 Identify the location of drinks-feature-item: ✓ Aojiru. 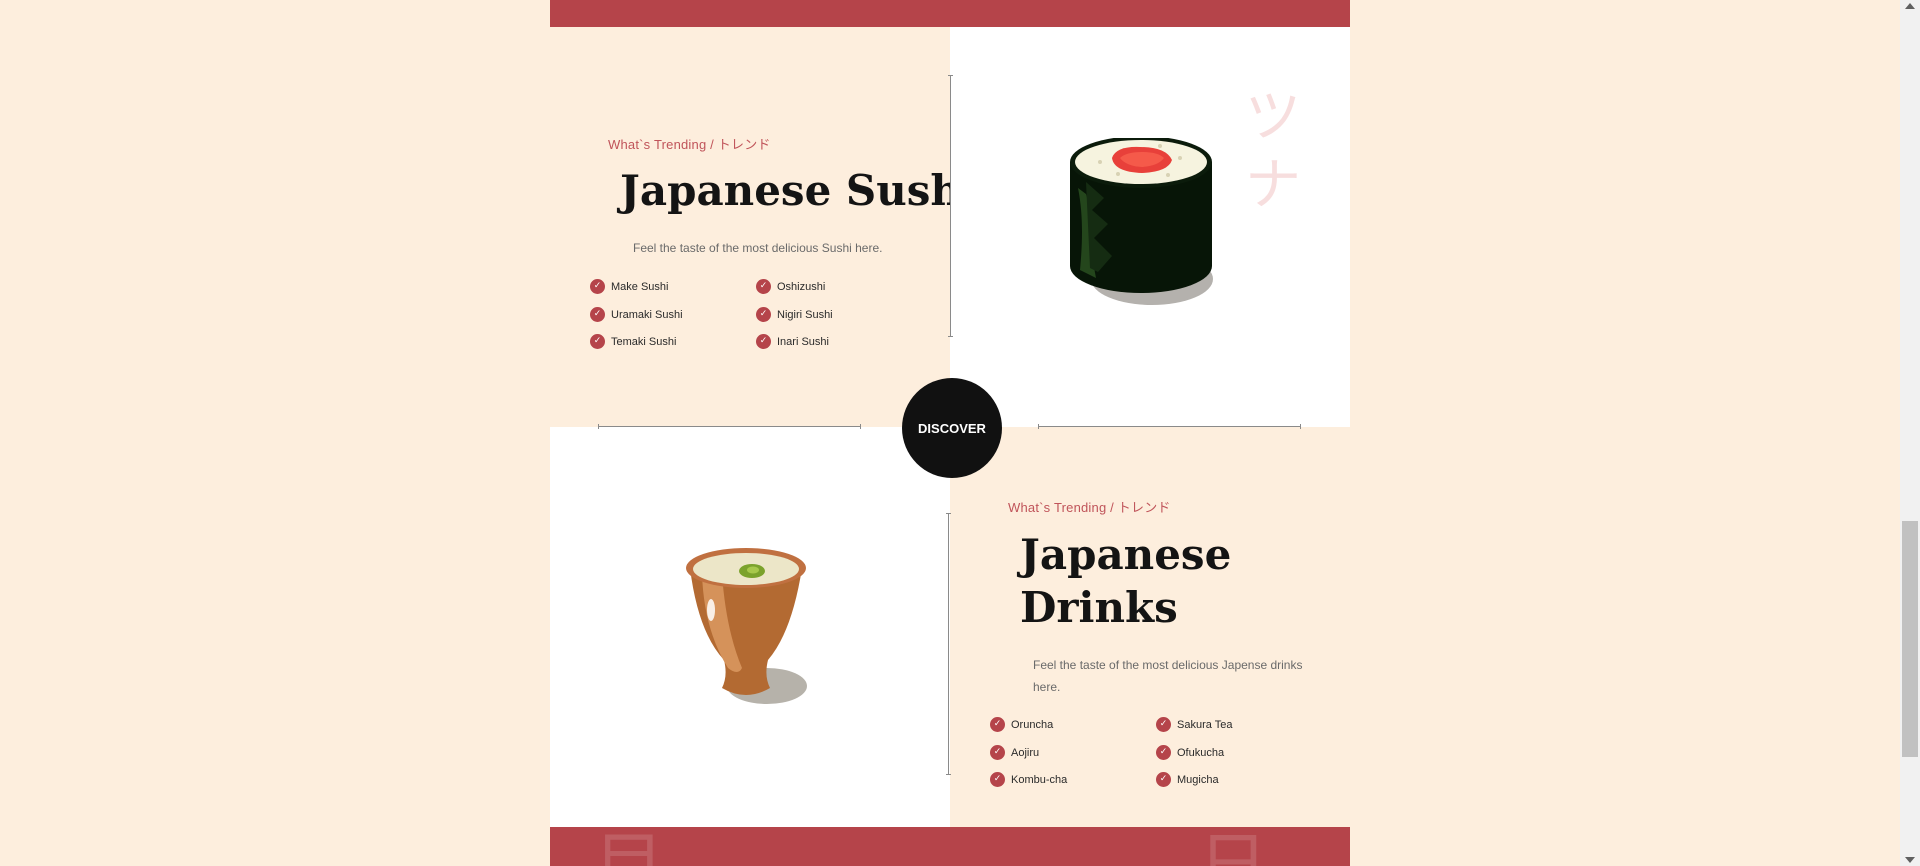
(1014, 752).